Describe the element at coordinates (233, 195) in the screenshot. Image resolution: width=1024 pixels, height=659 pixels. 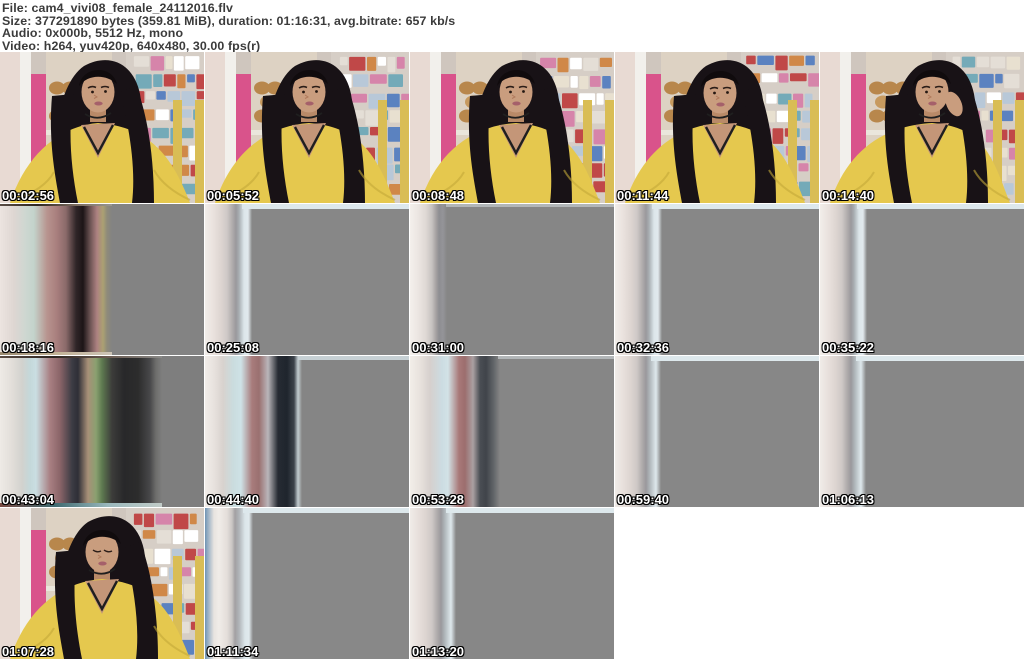
I see `thumbnail-timestamp: 00:05:52` at that location.